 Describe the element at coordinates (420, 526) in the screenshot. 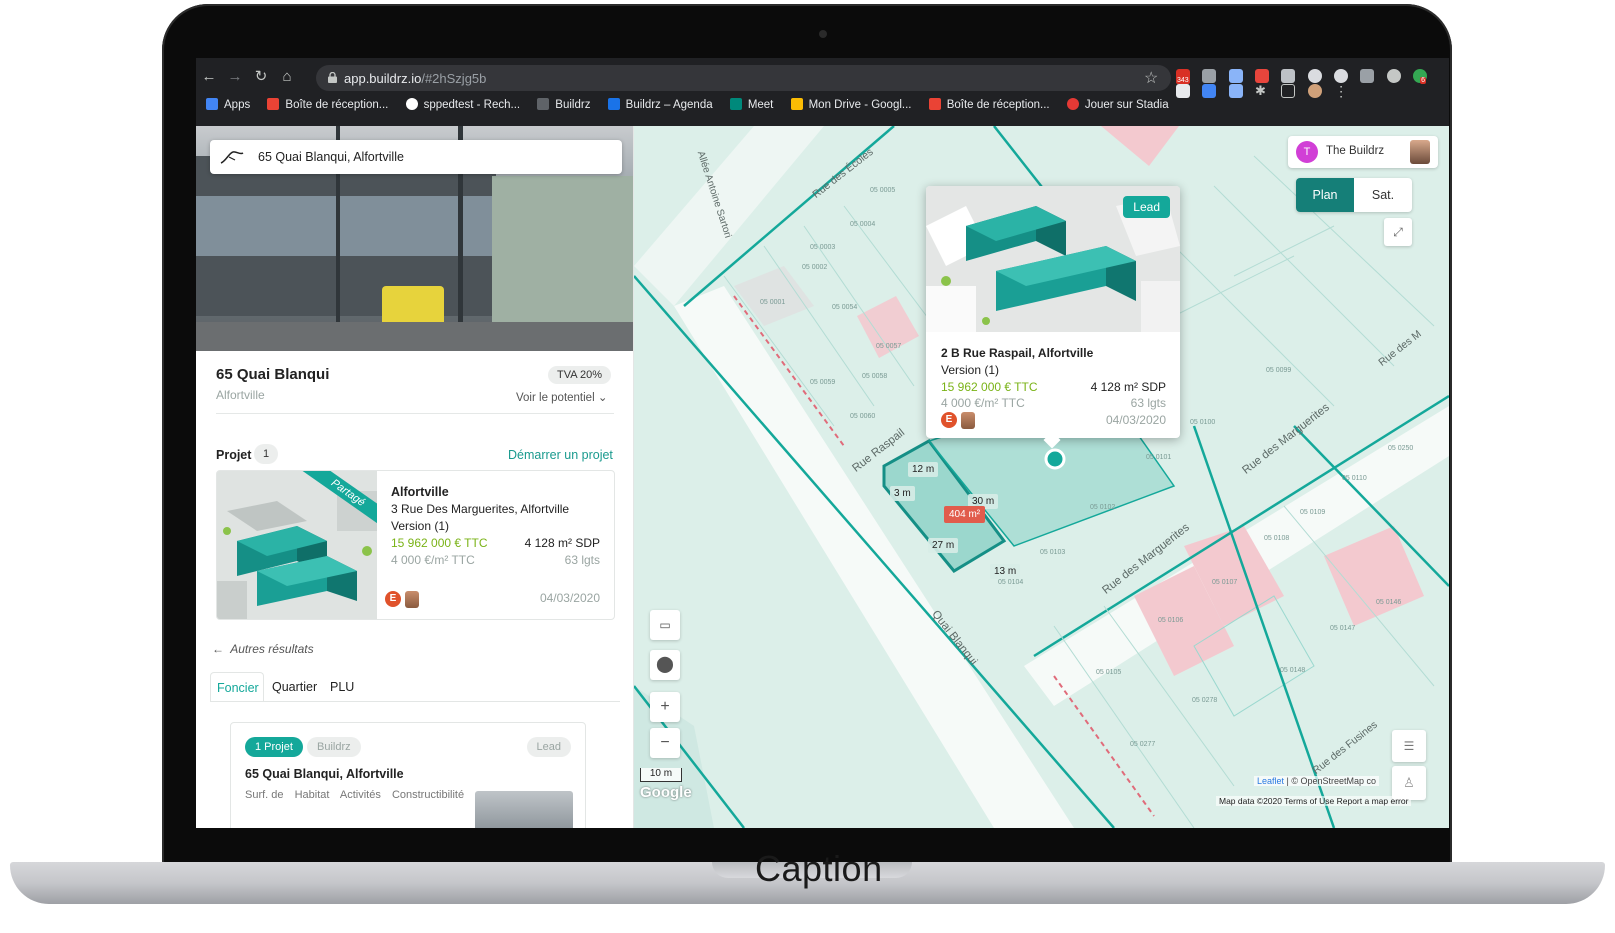

I see `project-version: Version (1)` at that location.